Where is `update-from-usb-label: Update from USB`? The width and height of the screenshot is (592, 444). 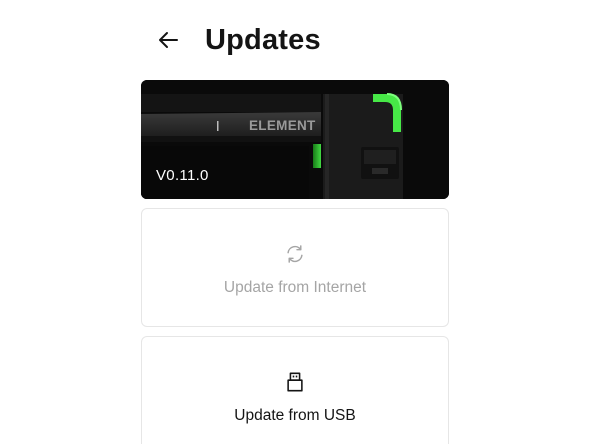
update-from-usb-label: Update from USB is located at coordinates (295, 415).